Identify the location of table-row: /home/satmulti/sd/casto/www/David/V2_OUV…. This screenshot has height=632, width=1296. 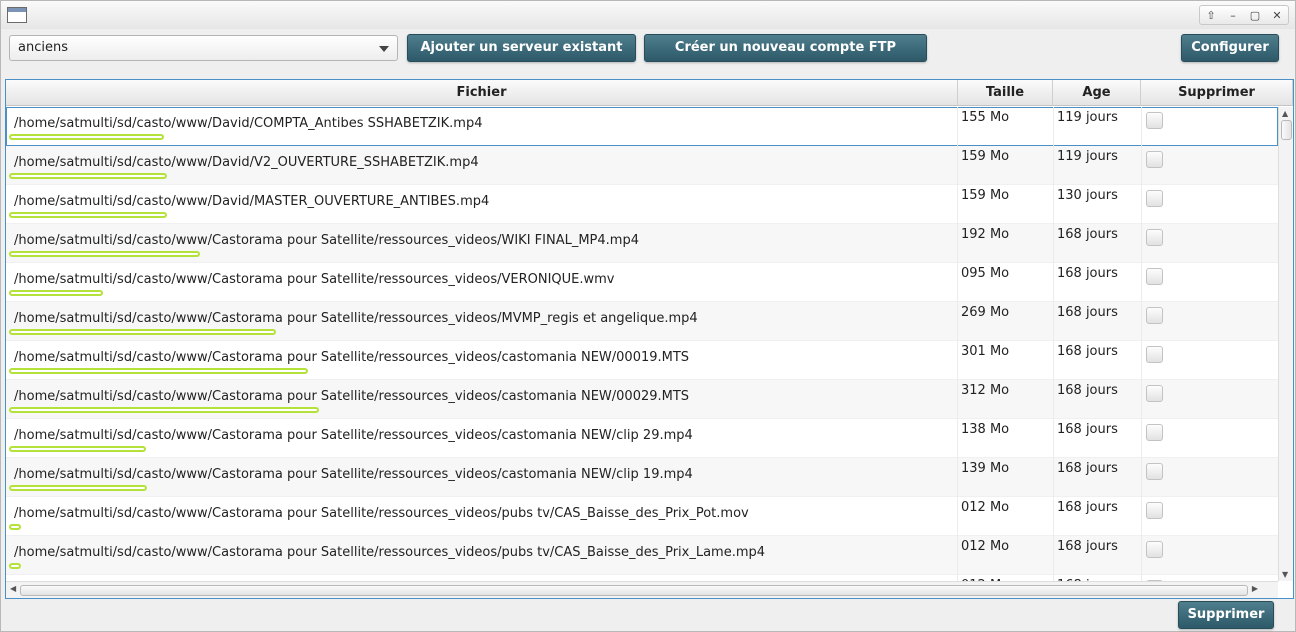
(642, 165).